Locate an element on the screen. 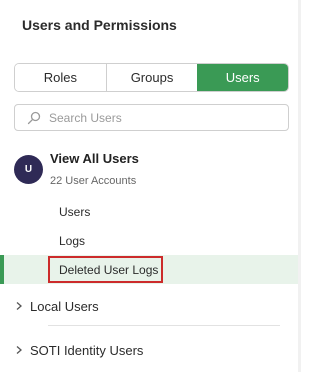 The height and width of the screenshot is (372, 320). tab-roles: Roles is located at coordinates (60, 77).